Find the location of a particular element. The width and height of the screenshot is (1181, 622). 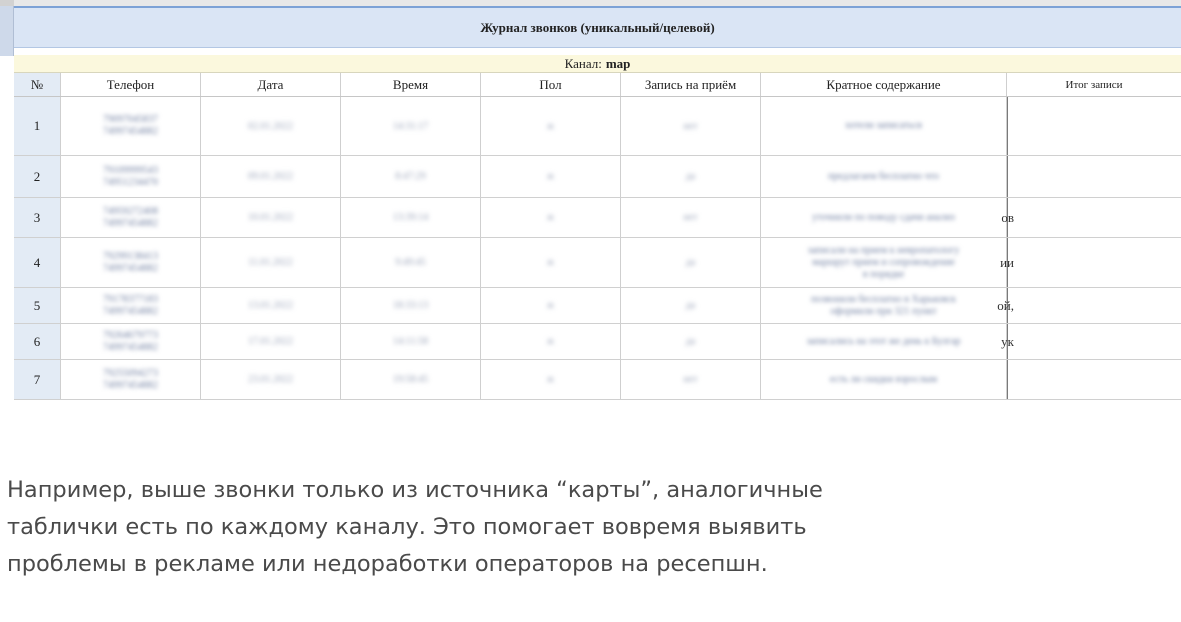

phone-number: 79178377183 is located at coordinates (130, 299).